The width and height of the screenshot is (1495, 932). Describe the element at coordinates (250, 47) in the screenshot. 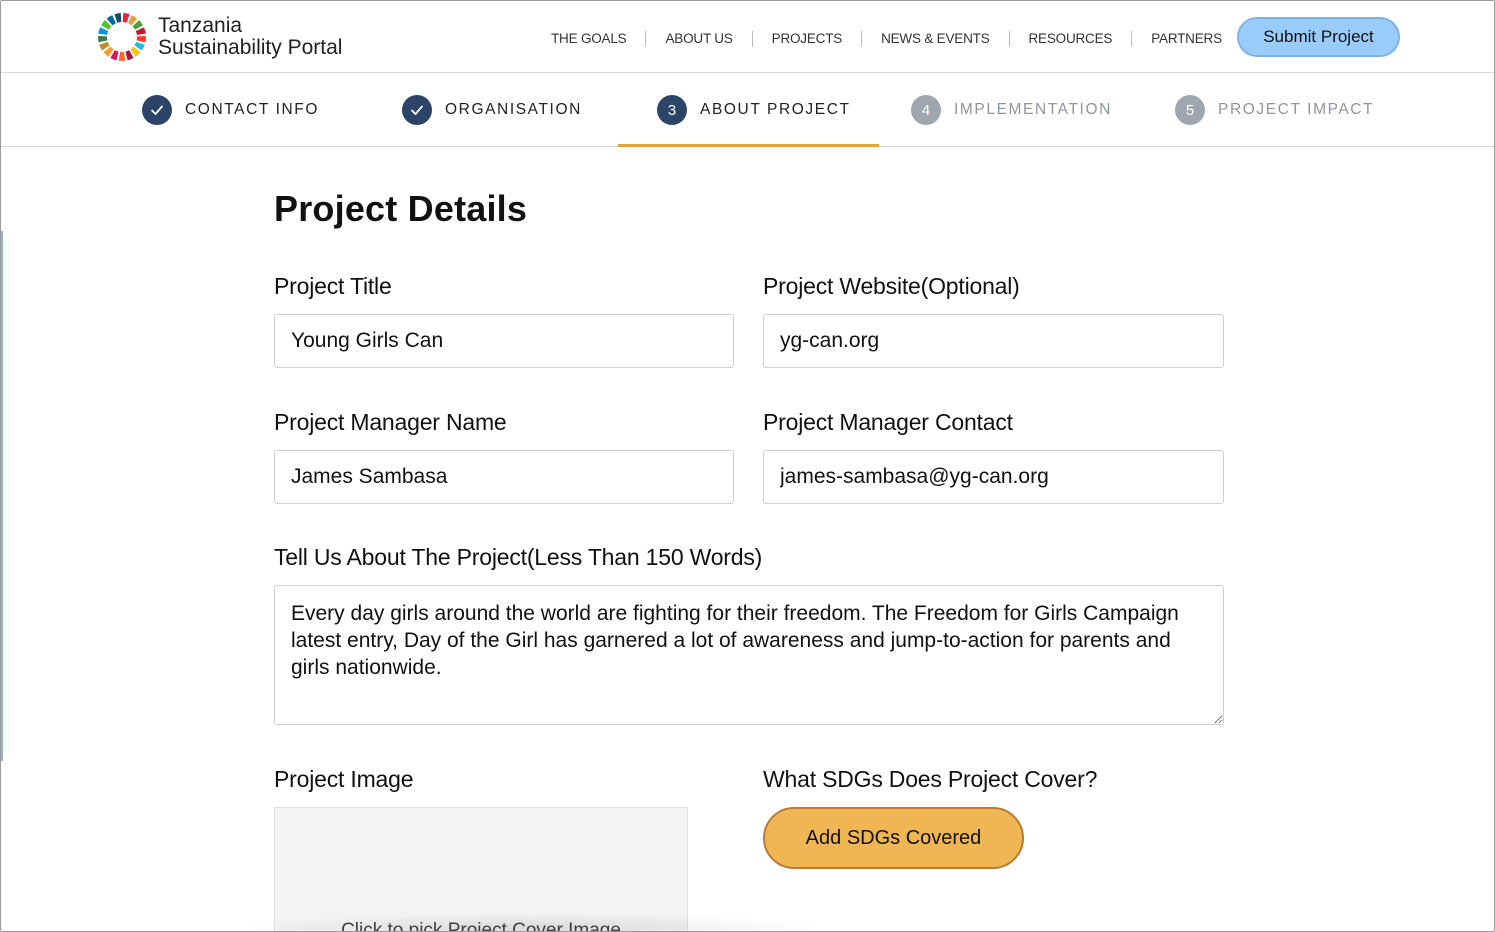

I see `site-name-line2: Sustainability Portal` at that location.